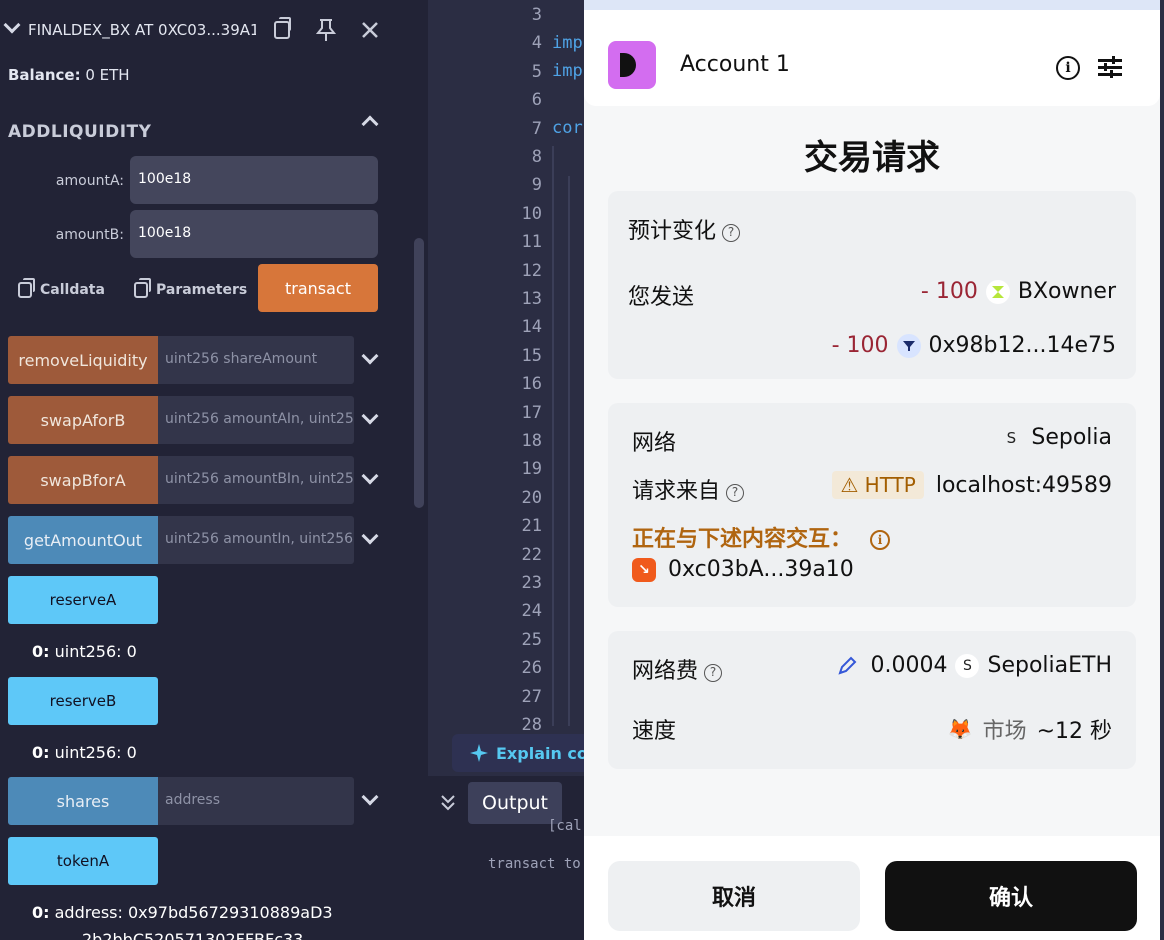 The width and height of the screenshot is (1164, 940). I want to click on confirm-button: 确认, so click(1011, 896).